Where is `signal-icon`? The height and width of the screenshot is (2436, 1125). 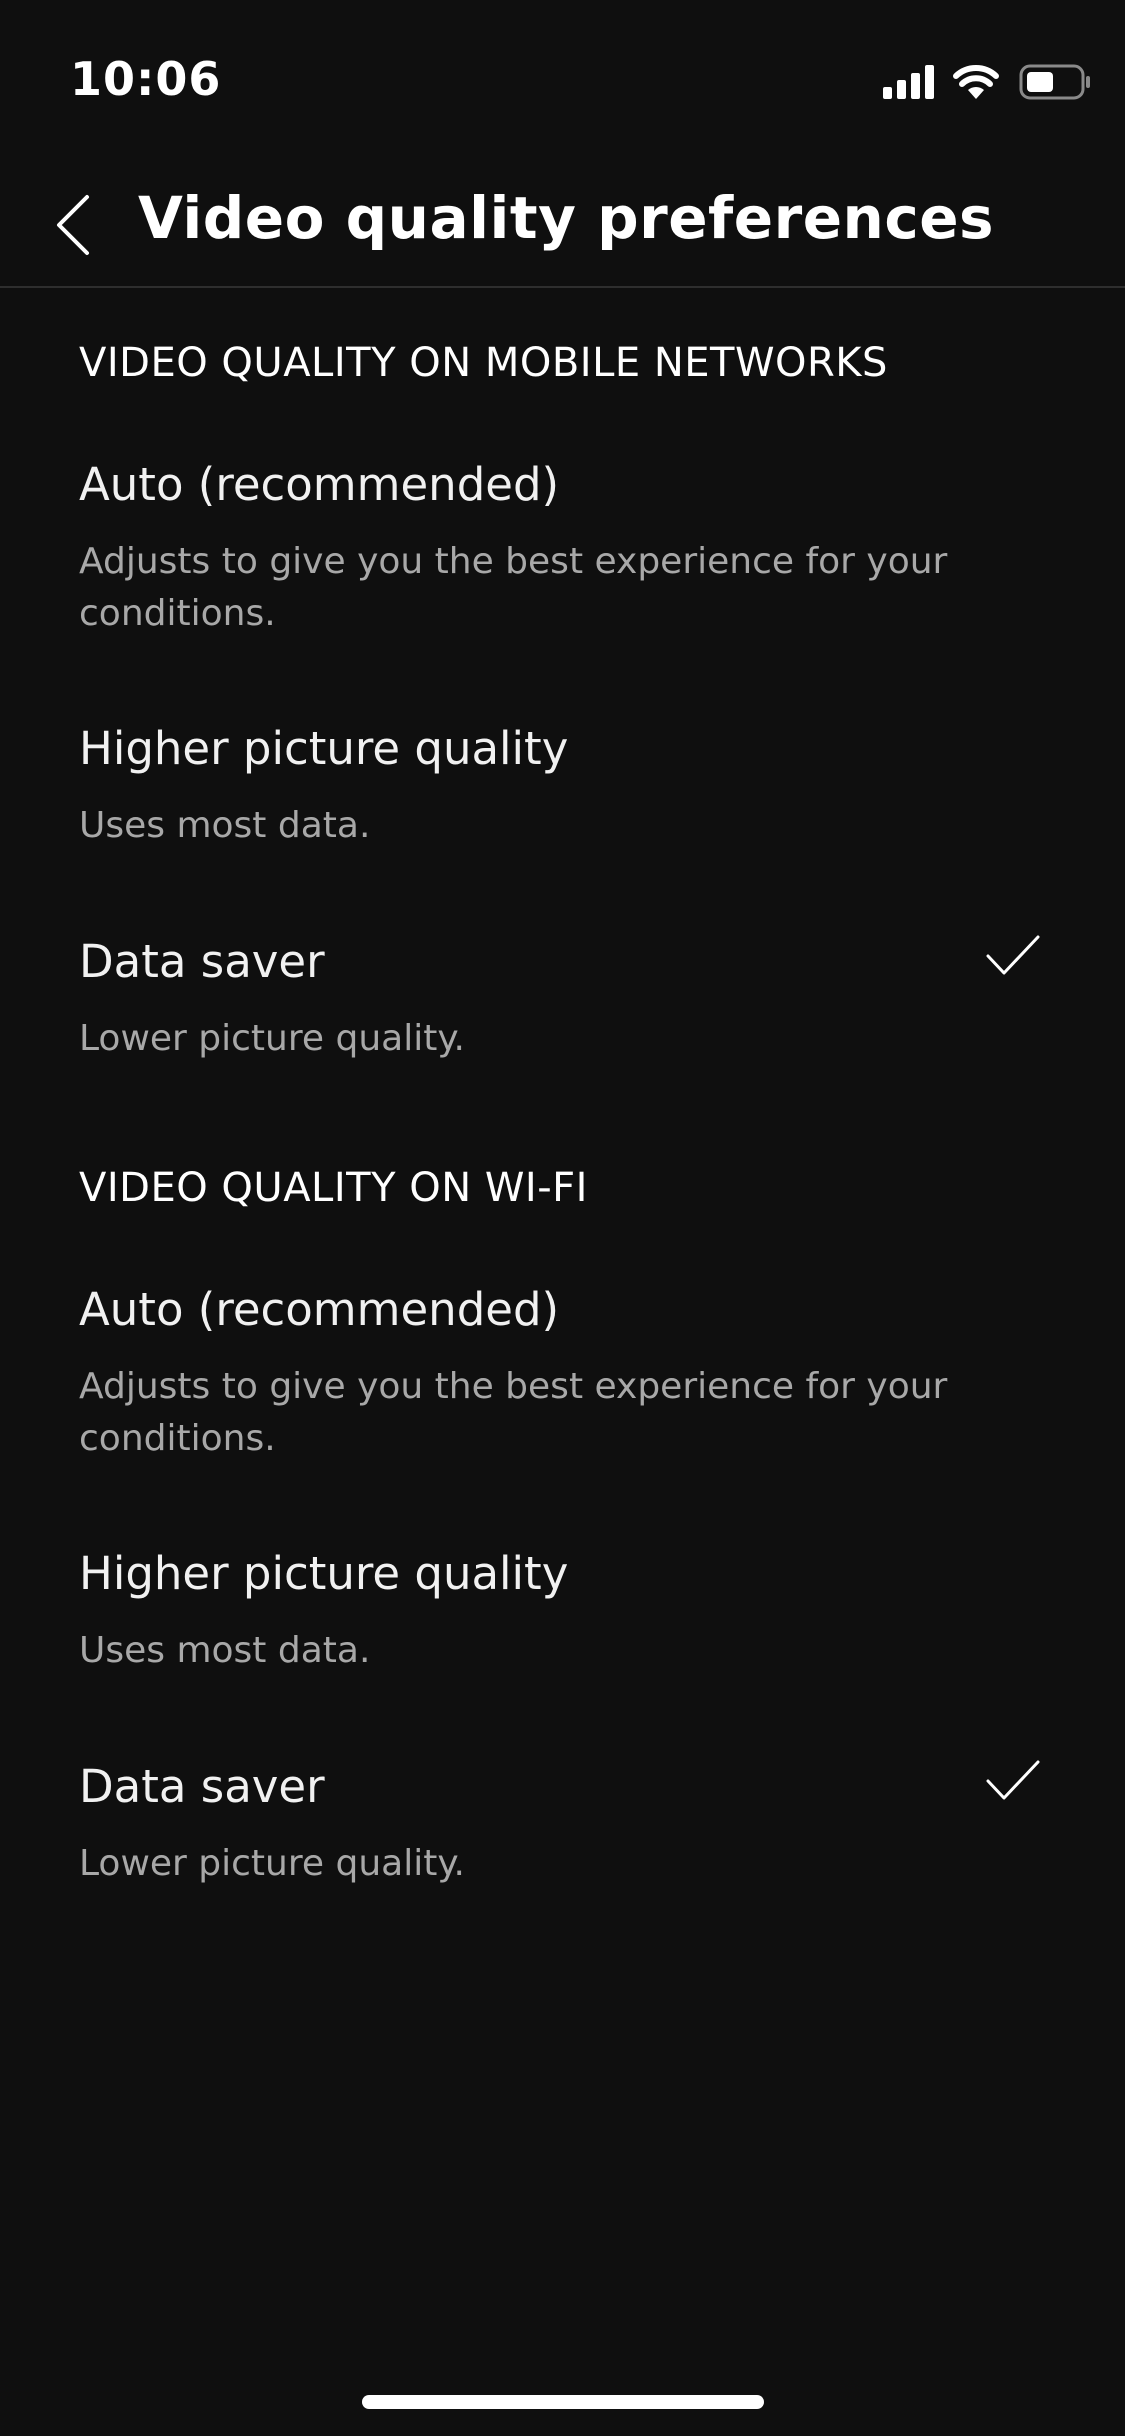
signal-icon is located at coordinates (908, 82).